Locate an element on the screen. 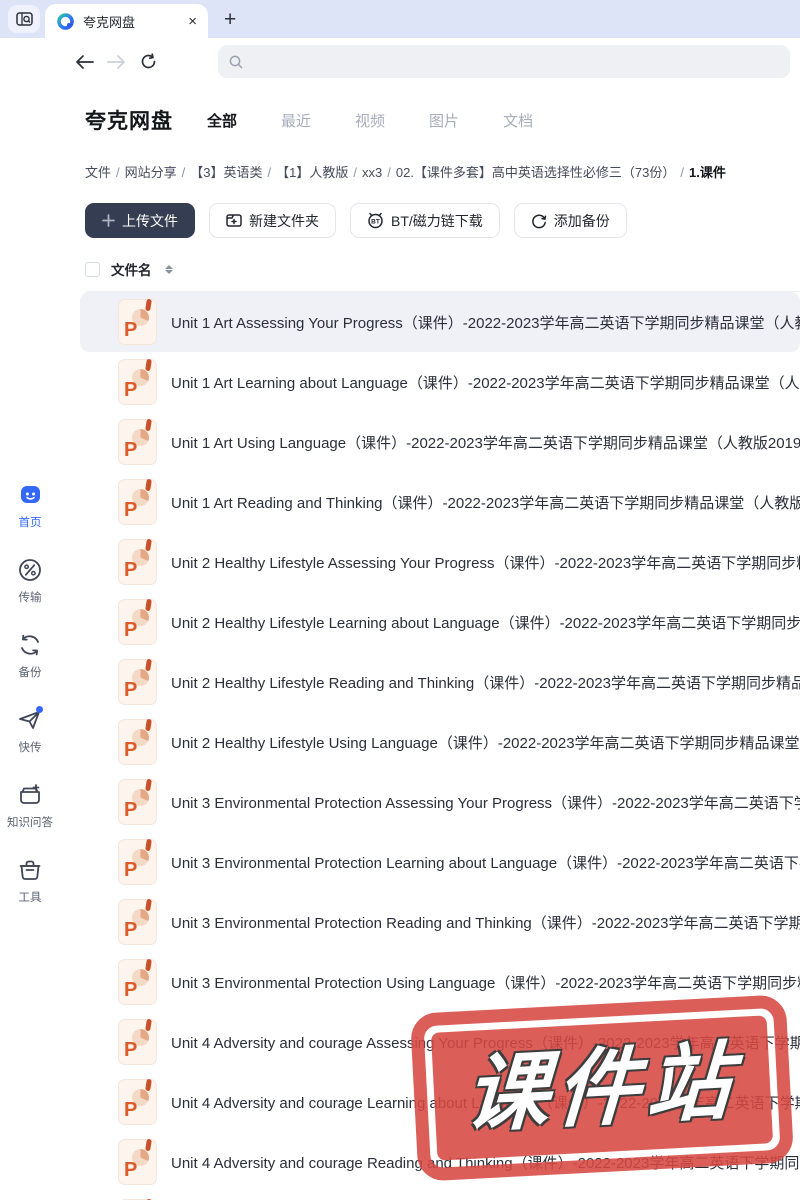 The width and height of the screenshot is (800, 1200). sidebar-item-knowledge-qa: 知识问答 is located at coordinates (30, 805).